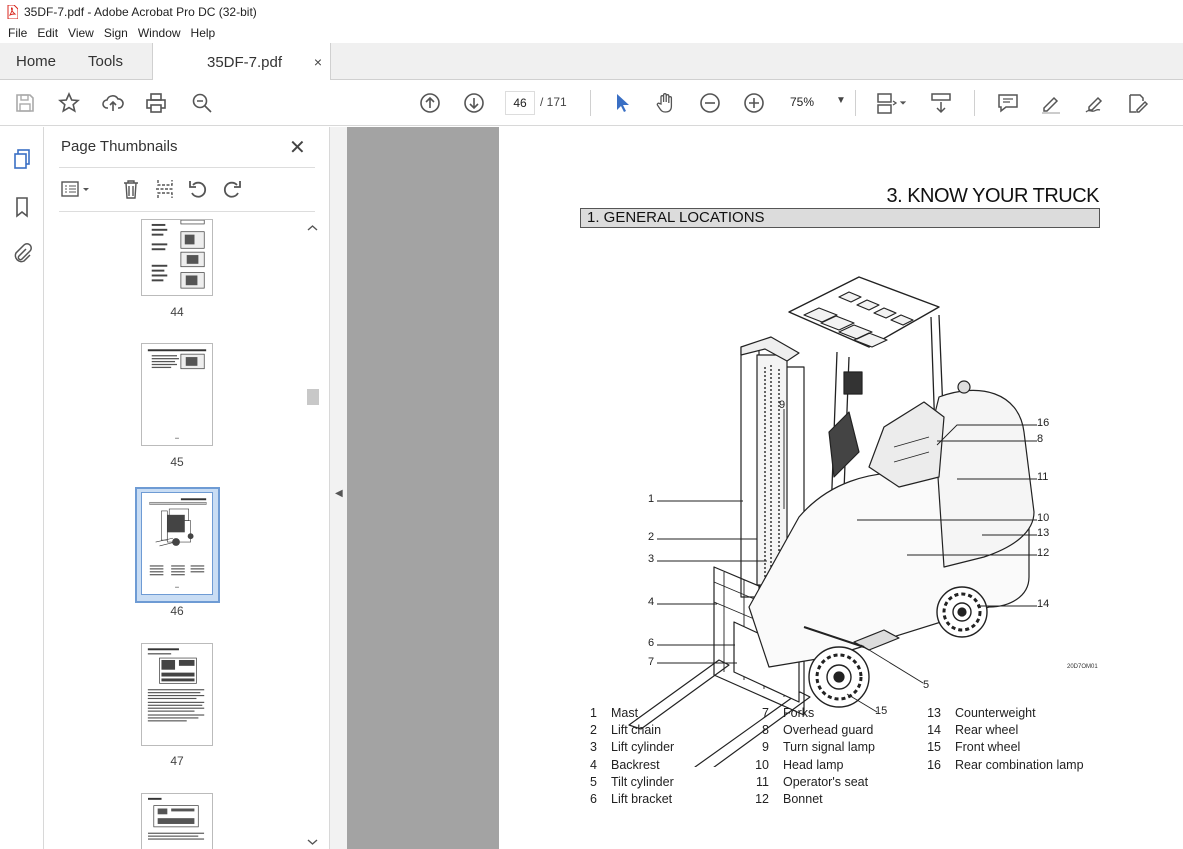  Describe the element at coordinates (973, 730) in the screenshot. I see `legend-item: 14 Rear wheel` at that location.